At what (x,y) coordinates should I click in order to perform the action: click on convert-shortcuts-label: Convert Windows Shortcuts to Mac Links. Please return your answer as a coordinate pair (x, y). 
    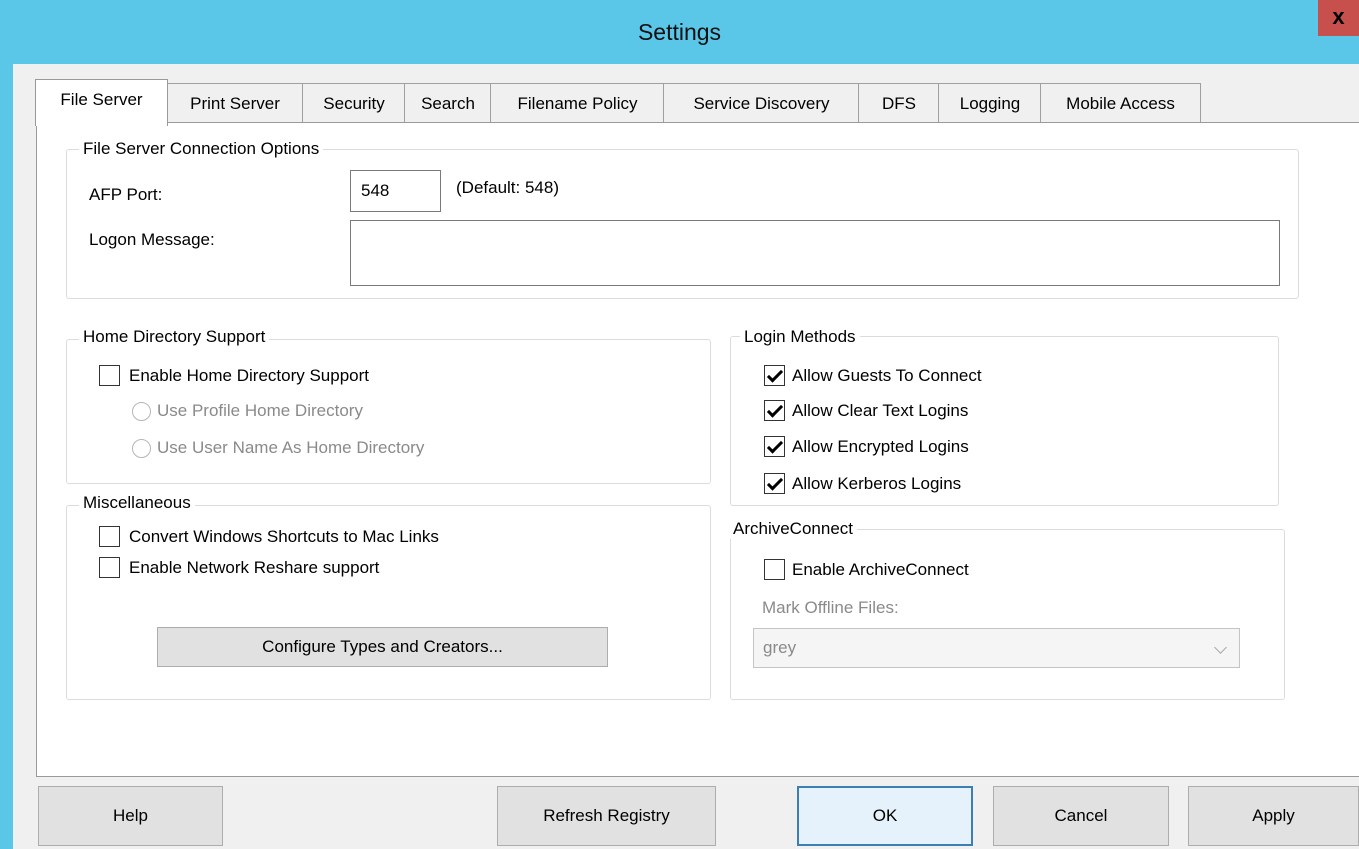
    Looking at the image, I should click on (284, 537).